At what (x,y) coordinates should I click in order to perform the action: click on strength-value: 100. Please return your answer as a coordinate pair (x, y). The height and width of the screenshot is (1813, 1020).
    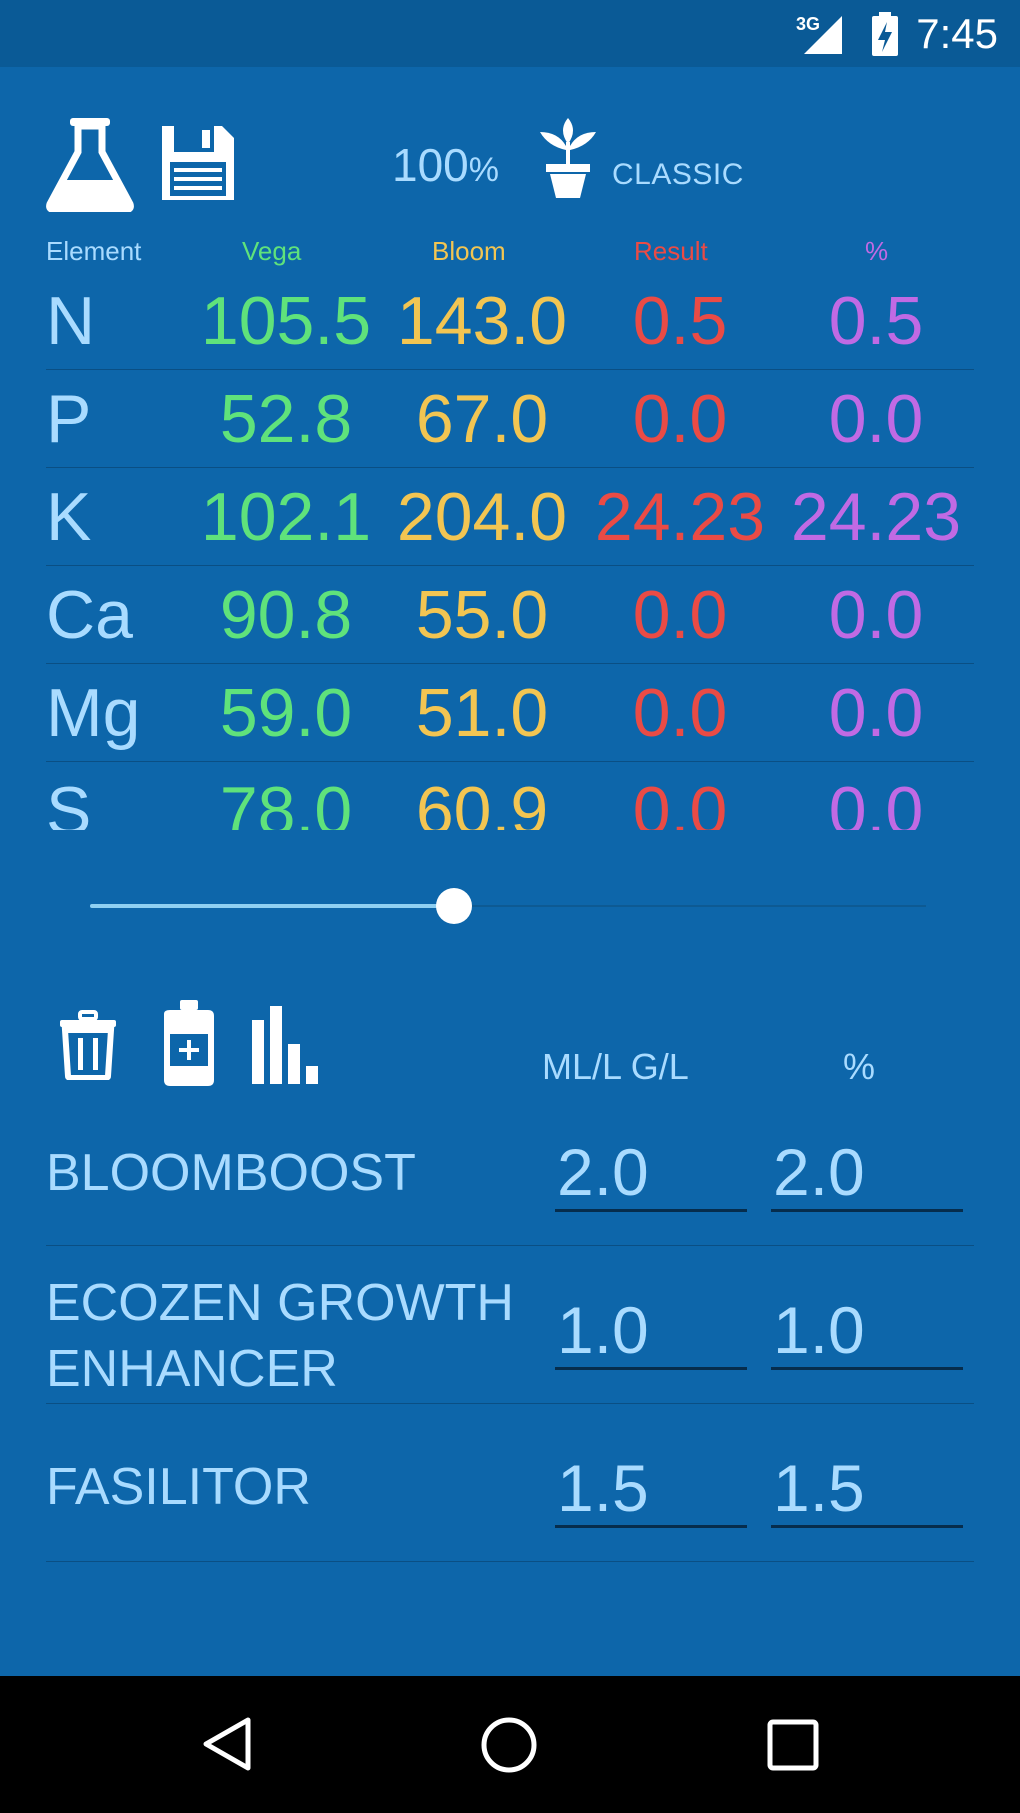
    Looking at the image, I should click on (430, 165).